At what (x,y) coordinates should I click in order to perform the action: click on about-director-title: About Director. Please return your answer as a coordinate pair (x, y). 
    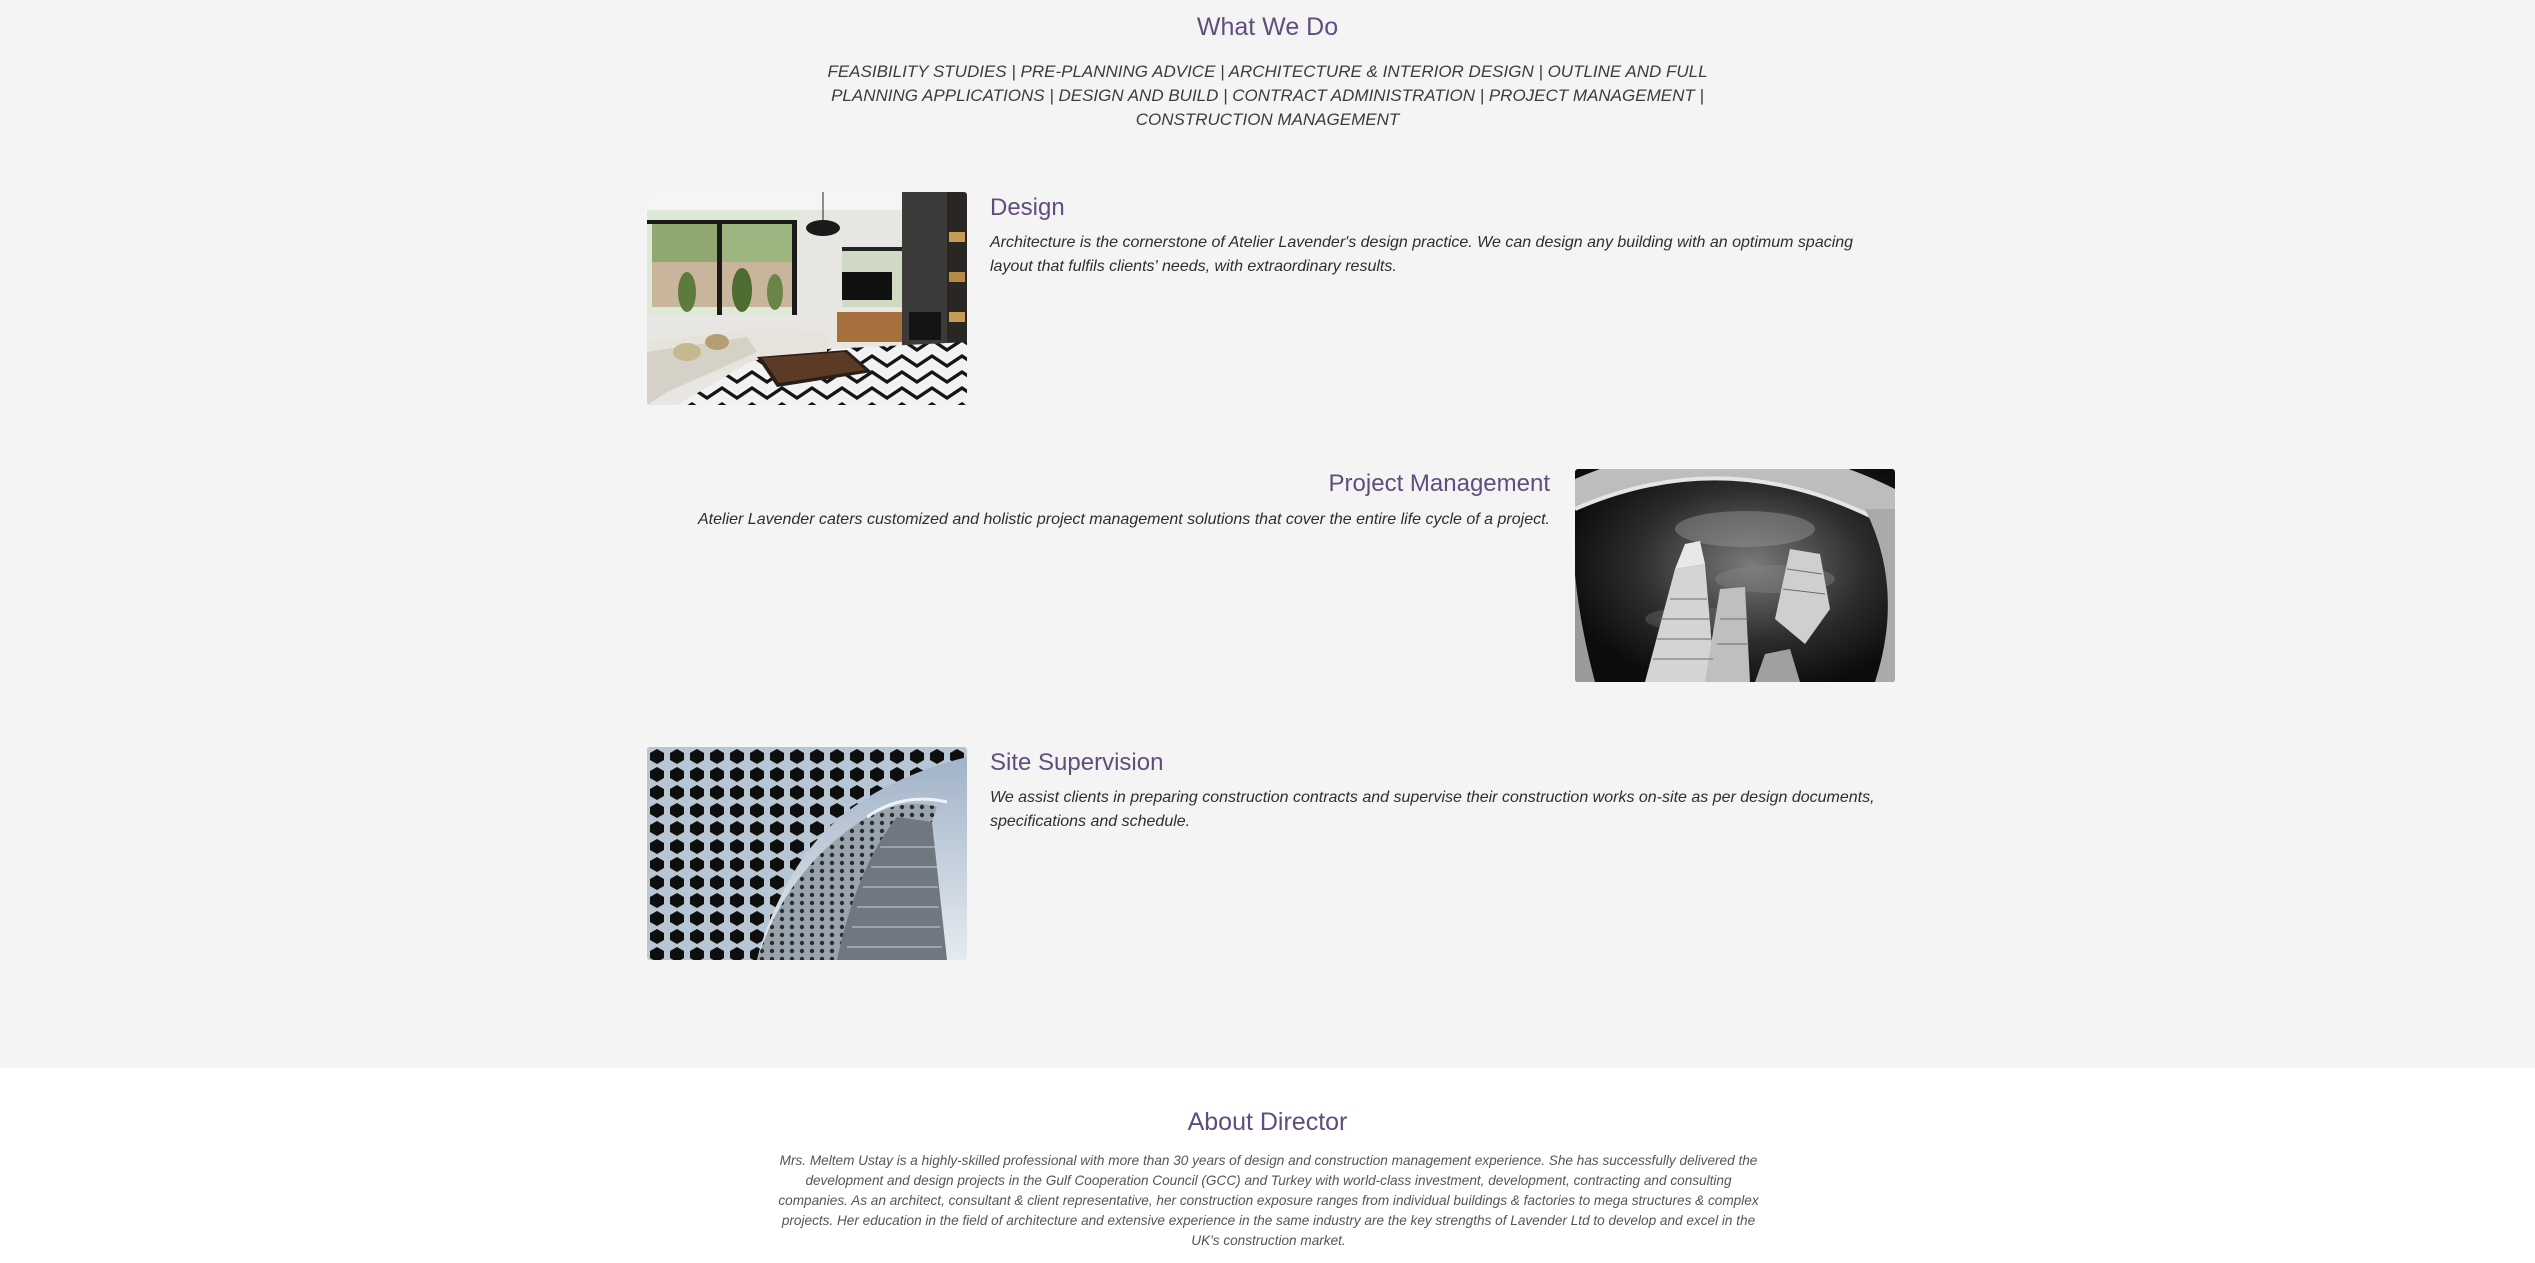
    Looking at the image, I should click on (1267, 1122).